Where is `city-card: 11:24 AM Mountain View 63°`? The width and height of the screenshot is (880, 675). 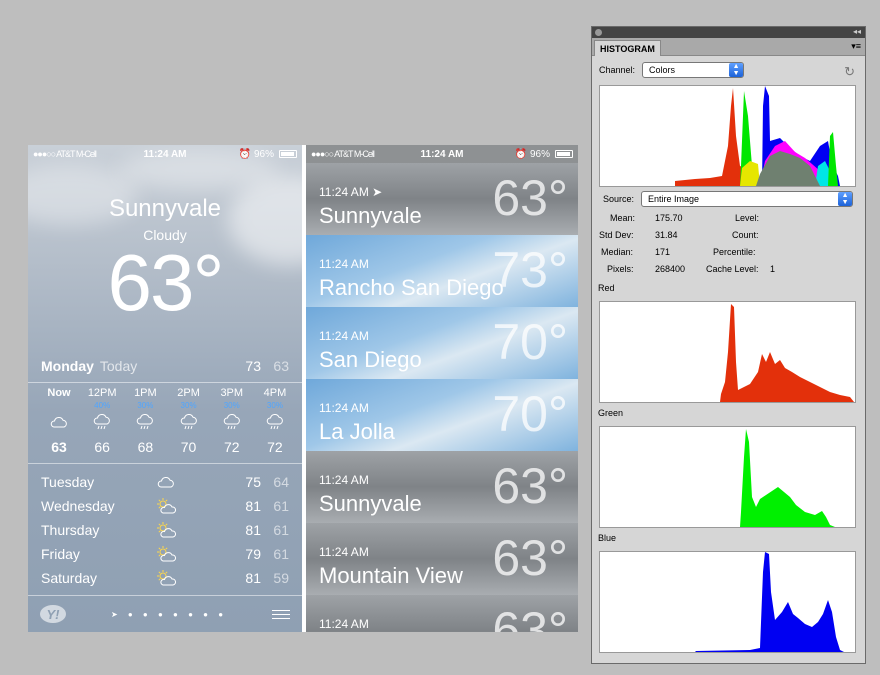
city-card: 11:24 AM Mountain View 63° is located at coordinates (442, 559).